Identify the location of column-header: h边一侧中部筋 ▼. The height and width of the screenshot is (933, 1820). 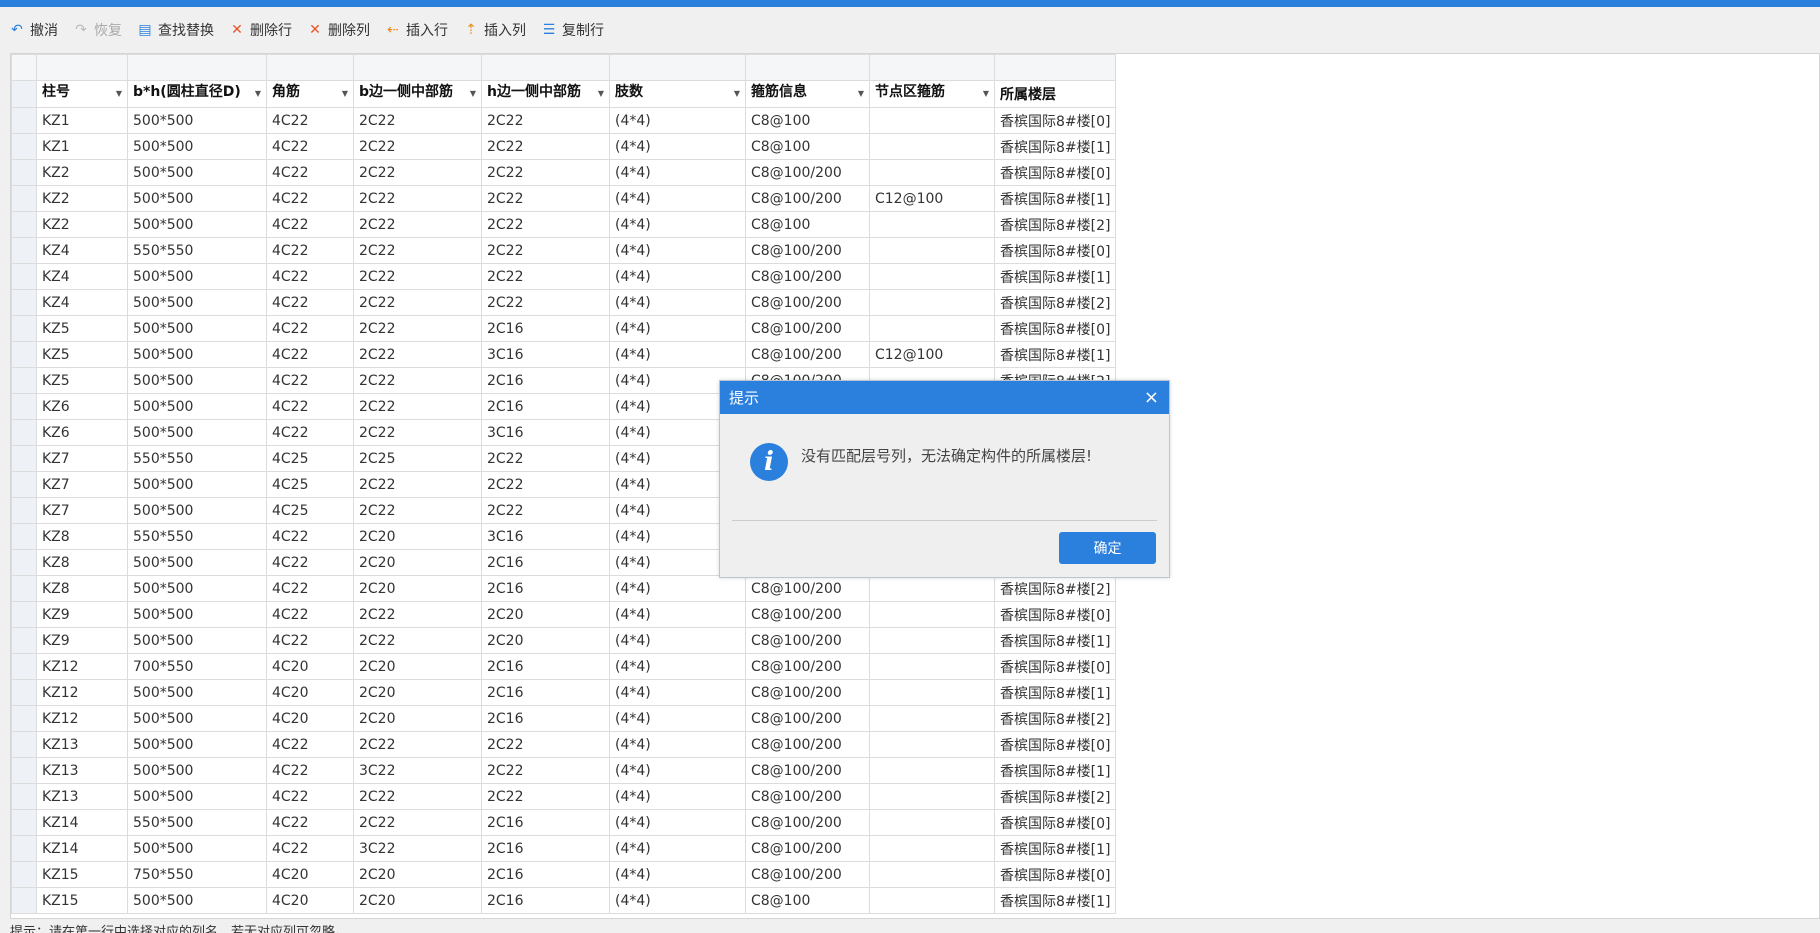
(545, 94).